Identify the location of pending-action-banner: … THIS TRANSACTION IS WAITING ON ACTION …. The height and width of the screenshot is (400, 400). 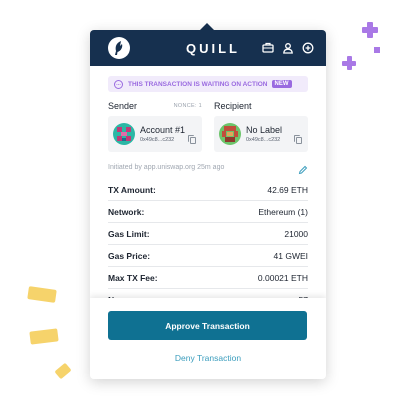
(208, 84).